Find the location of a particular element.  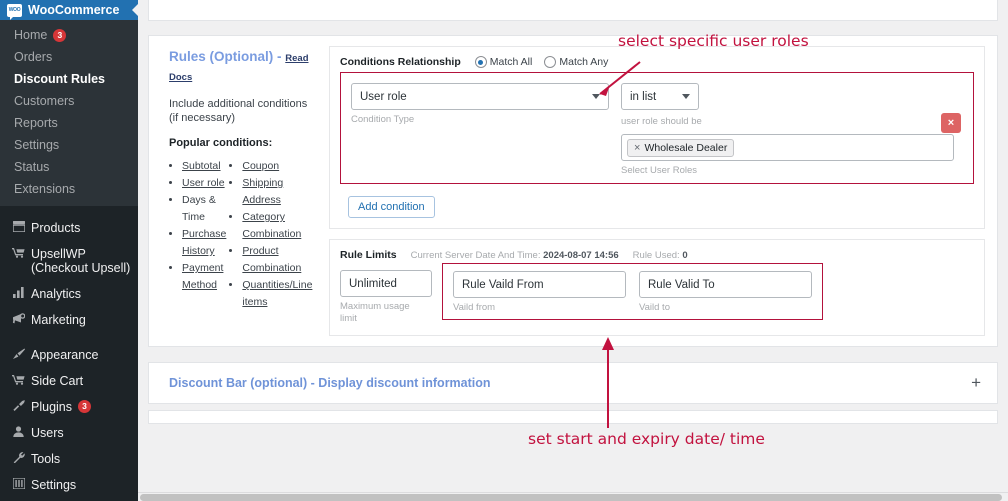

delete-condition-button: × is located at coordinates (951, 123).